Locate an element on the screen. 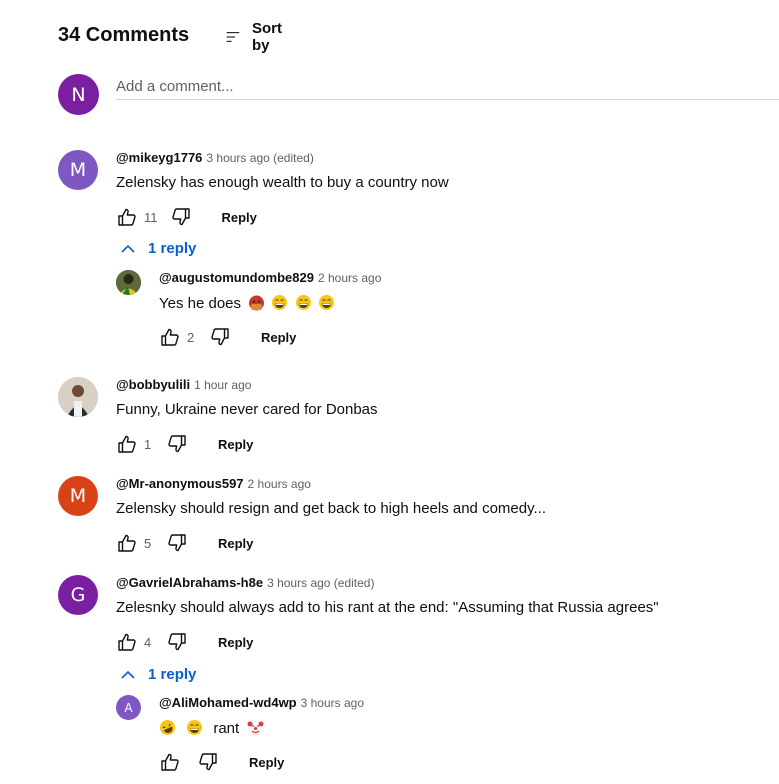  sort-lines-icon is located at coordinates (233, 37).